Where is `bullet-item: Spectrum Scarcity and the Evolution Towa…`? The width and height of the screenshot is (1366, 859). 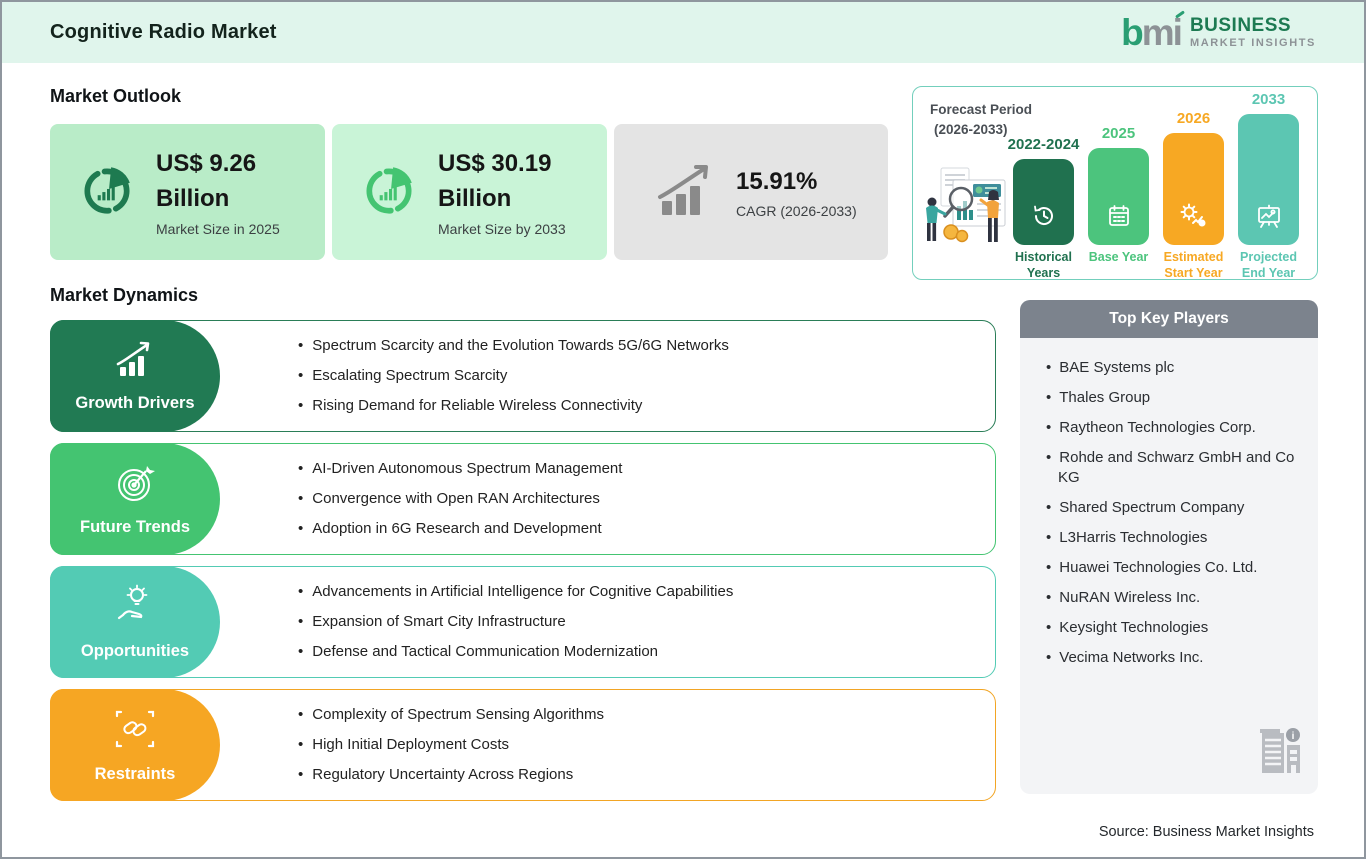 bullet-item: Spectrum Scarcity and the Evolution Towa… is located at coordinates (513, 346).